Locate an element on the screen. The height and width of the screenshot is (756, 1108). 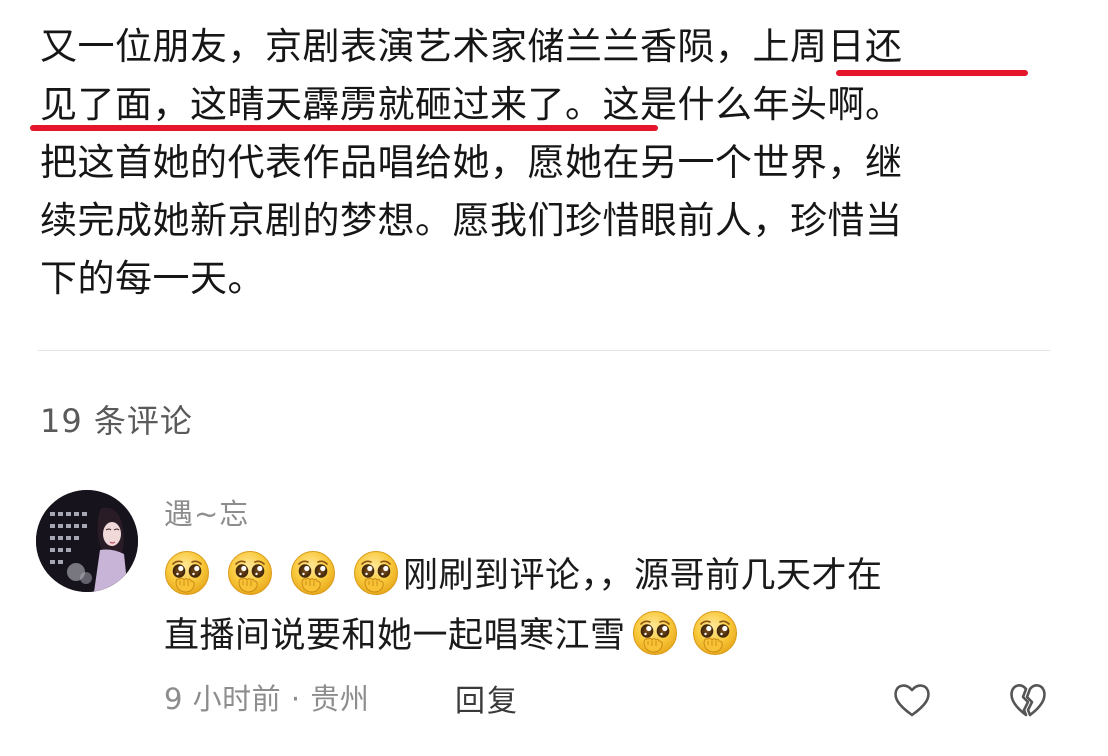
reply-button: 回复 is located at coordinates (487, 698).